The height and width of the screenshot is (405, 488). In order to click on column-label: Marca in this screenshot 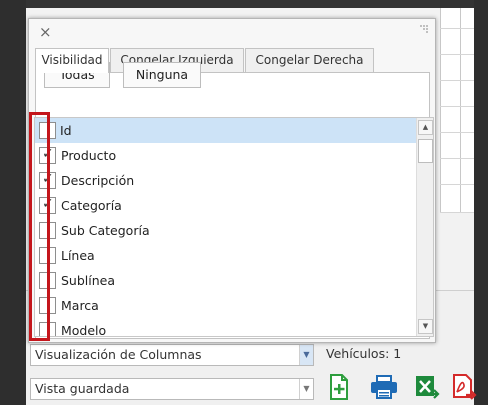, I will do `click(80, 305)`.